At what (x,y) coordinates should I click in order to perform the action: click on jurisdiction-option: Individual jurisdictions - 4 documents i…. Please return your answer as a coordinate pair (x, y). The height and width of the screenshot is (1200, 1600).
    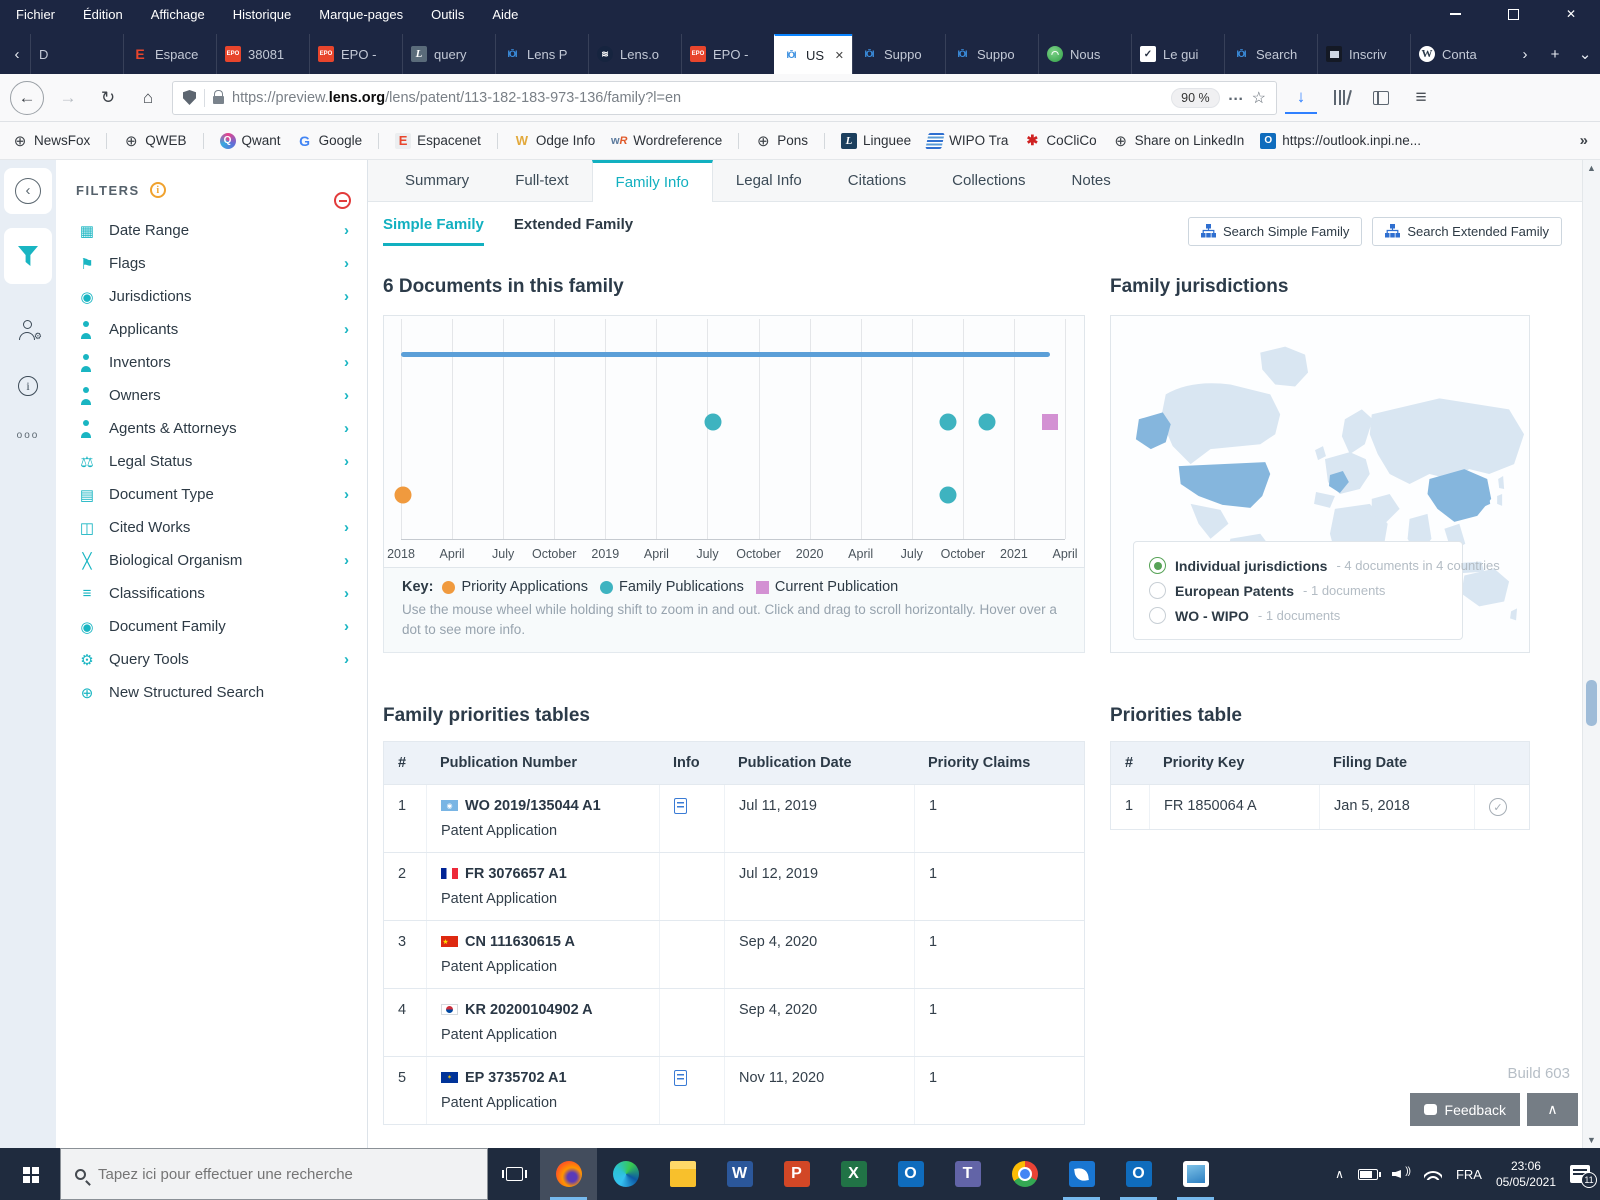
    Looking at the image, I should click on (1324, 565).